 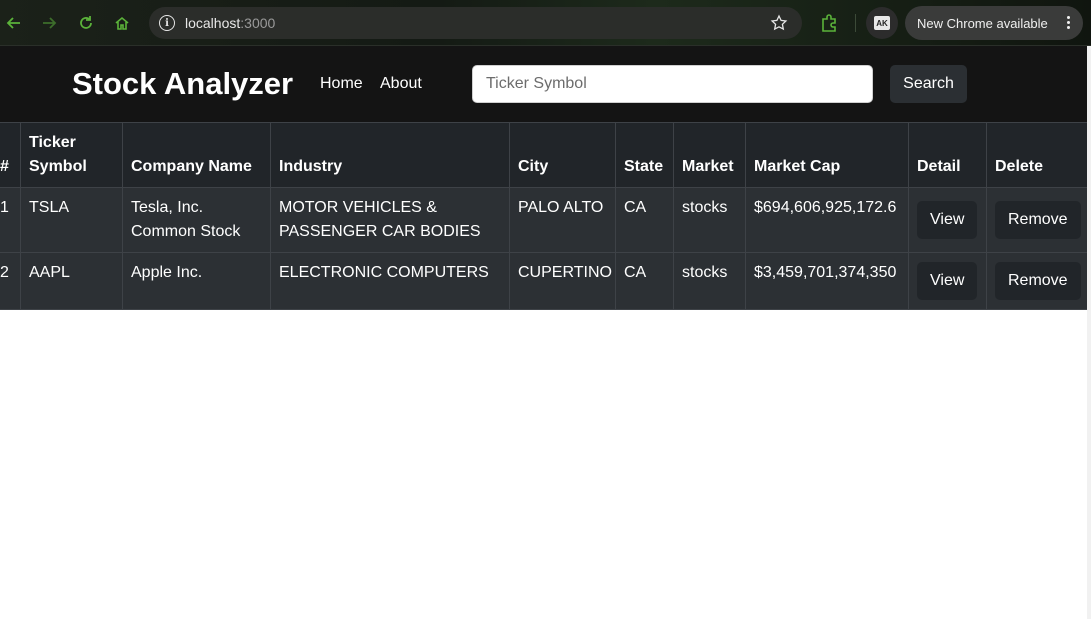 What do you see at coordinates (644, 155) in the screenshot?
I see `header-state: State` at bounding box center [644, 155].